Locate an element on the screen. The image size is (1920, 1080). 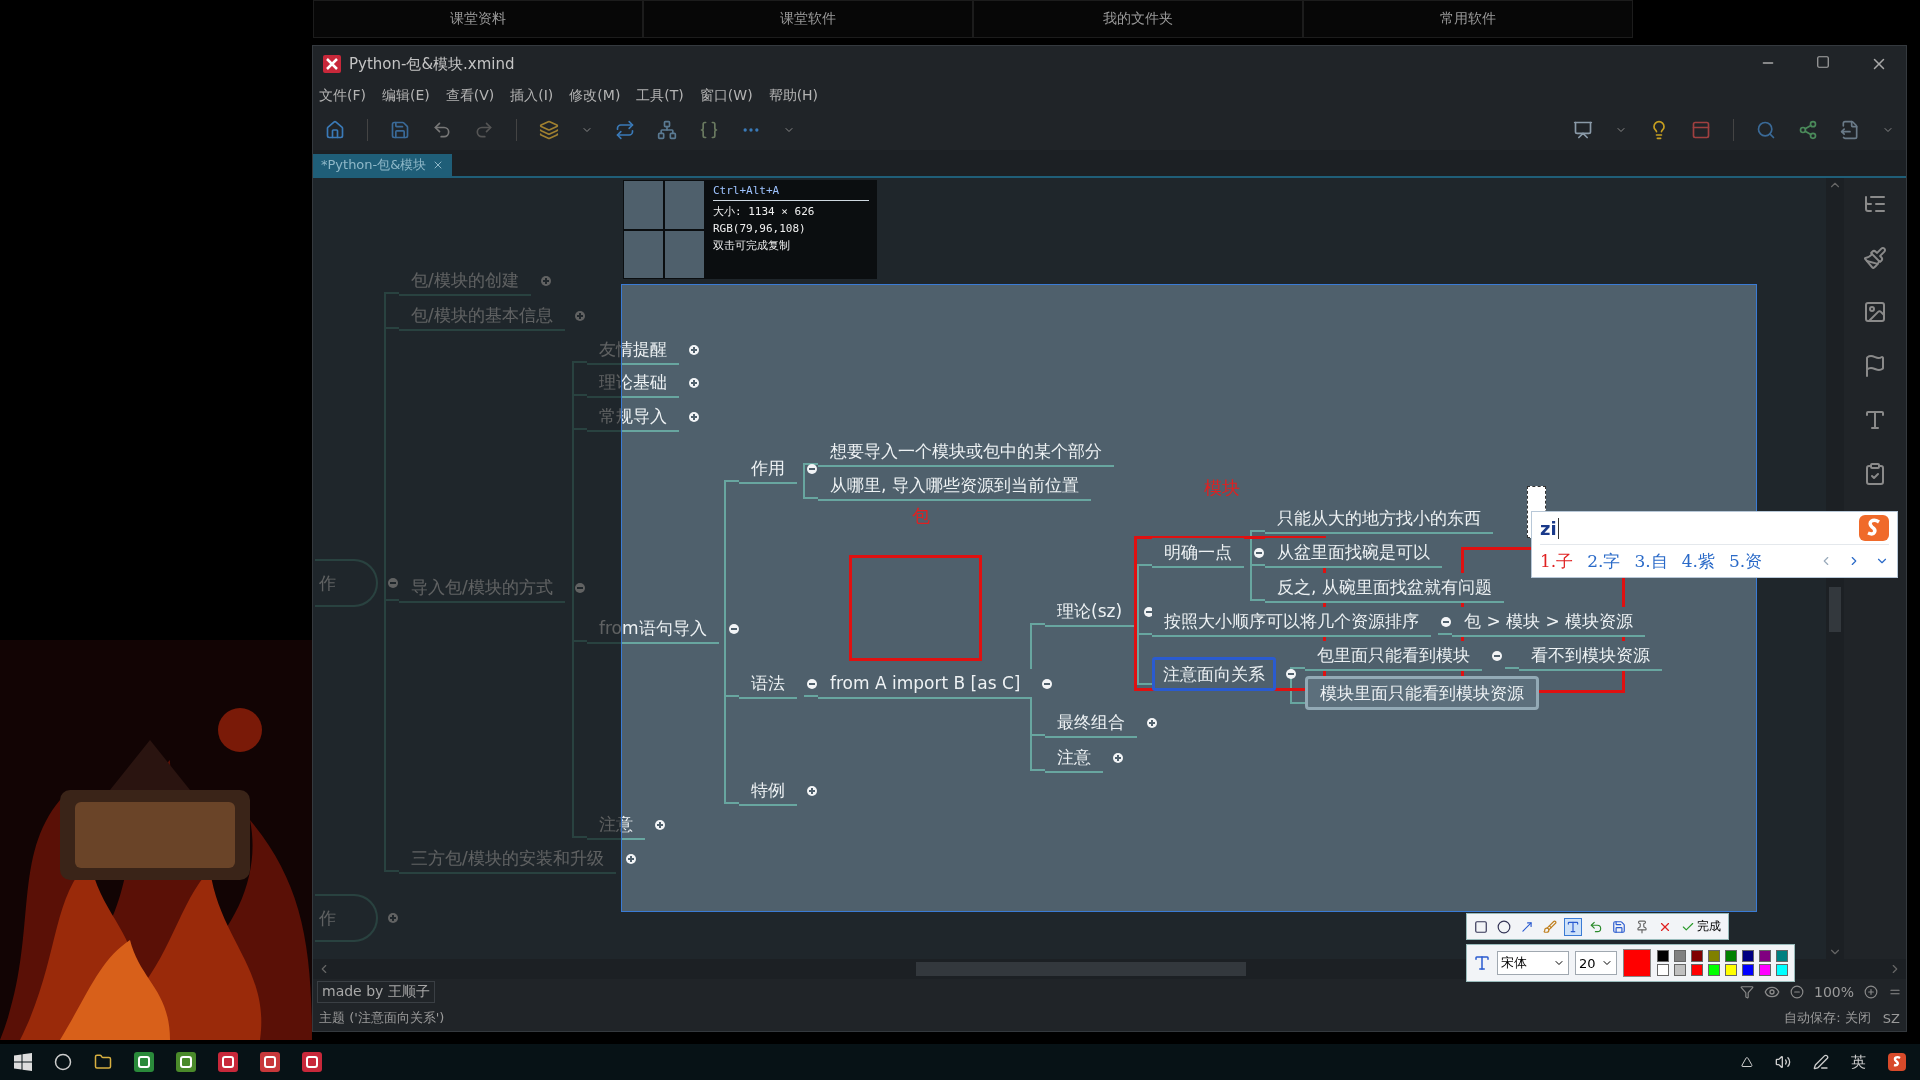
size-select: 20 is located at coordinates (1596, 963).